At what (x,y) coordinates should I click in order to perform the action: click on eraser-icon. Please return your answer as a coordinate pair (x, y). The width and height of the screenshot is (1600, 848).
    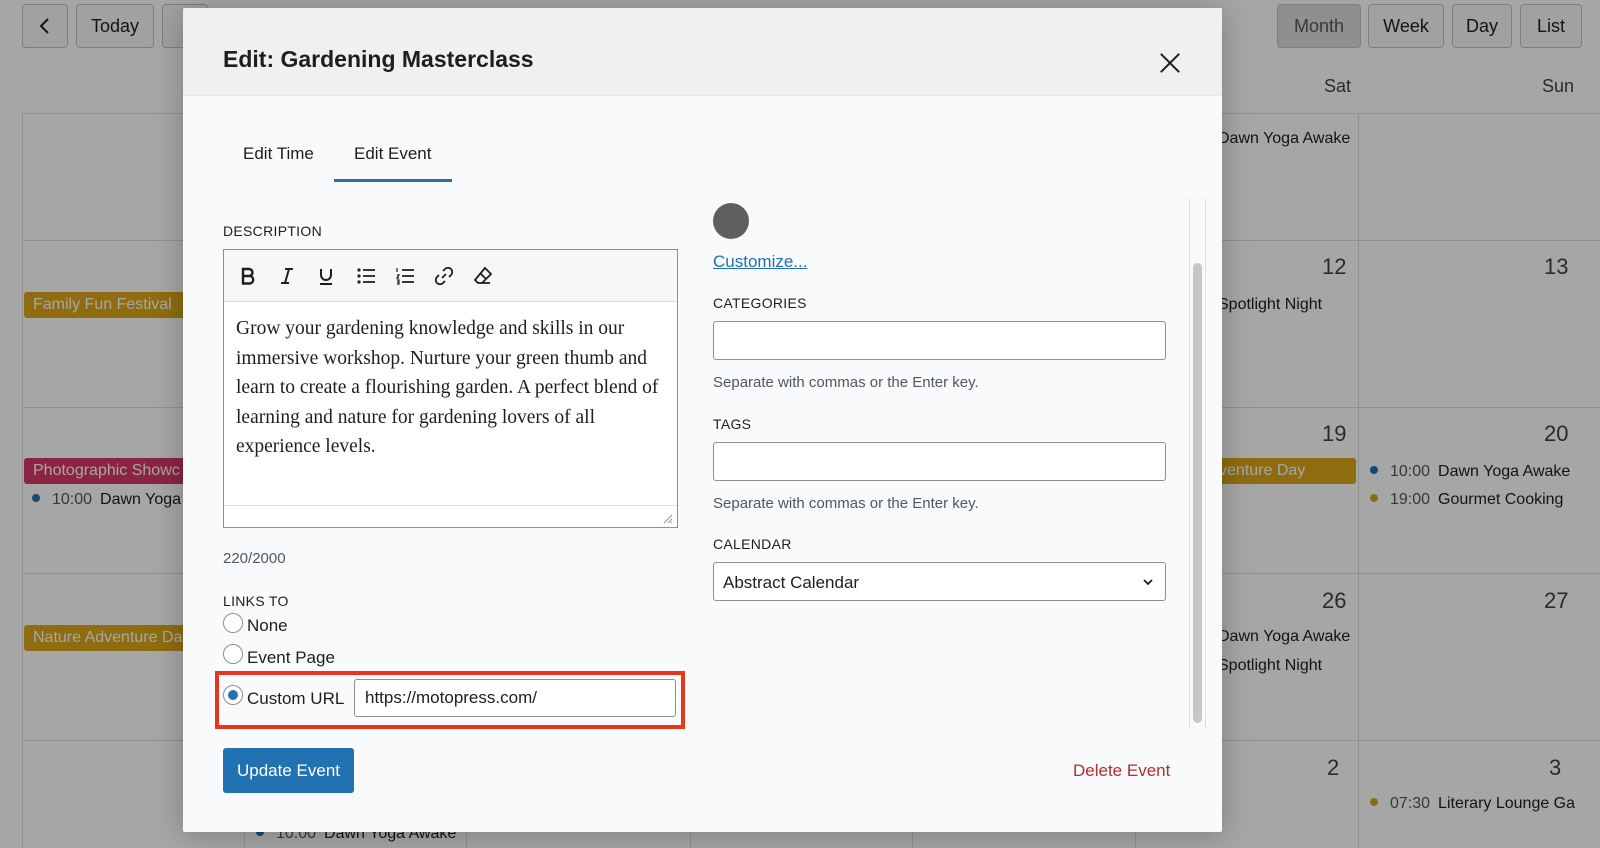
    Looking at the image, I should click on (483, 276).